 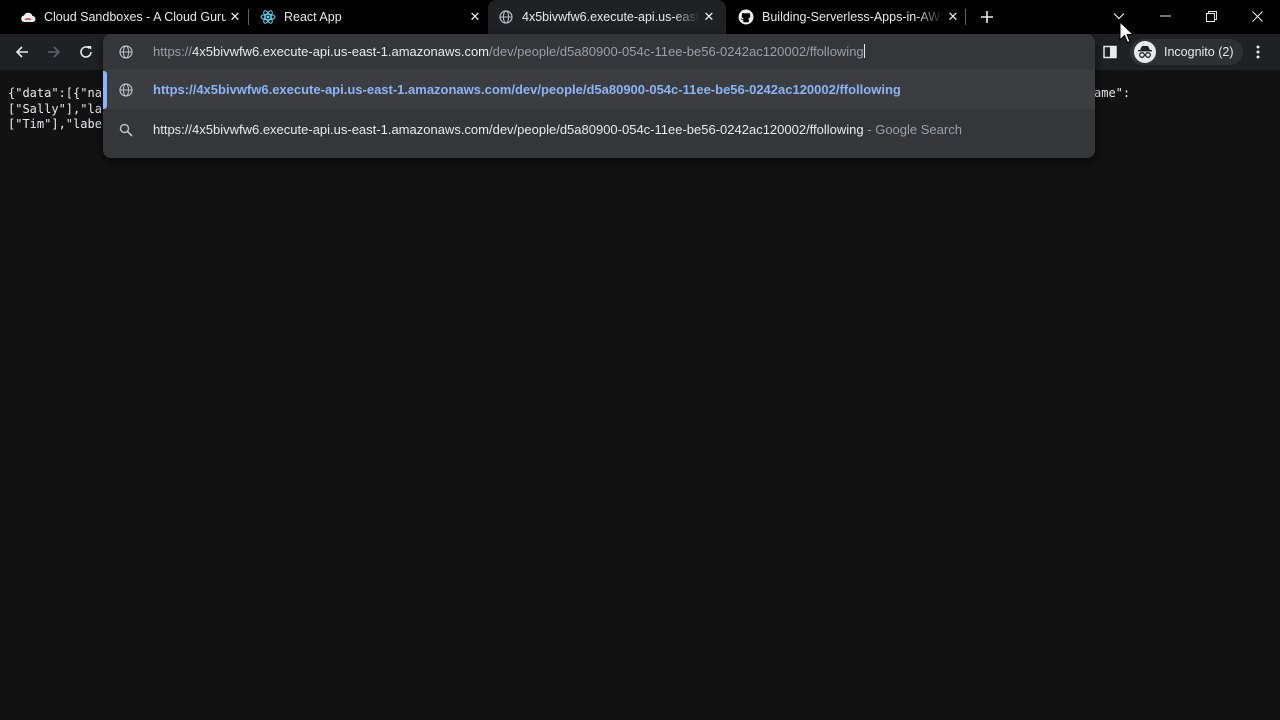 What do you see at coordinates (1145, 52) in the screenshot?
I see `incognito-icon` at bounding box center [1145, 52].